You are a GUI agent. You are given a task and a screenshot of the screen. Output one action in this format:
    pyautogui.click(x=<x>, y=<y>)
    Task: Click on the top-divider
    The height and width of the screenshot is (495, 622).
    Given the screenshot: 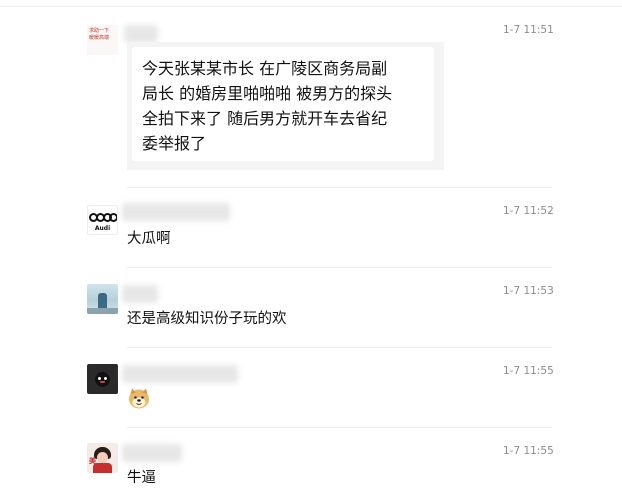 What is the action you would take?
    pyautogui.click(x=311, y=6)
    